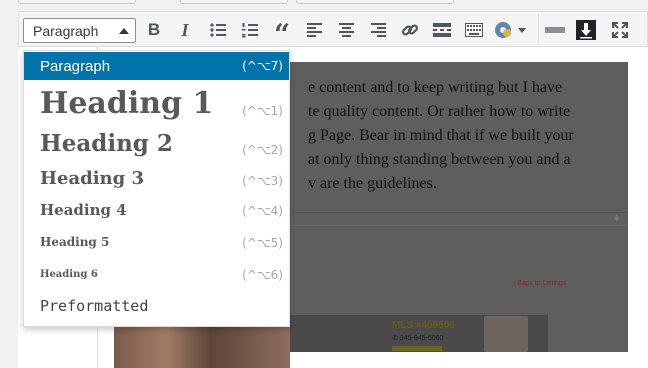 The width and height of the screenshot is (648, 368). I want to click on top-tab-right, so click(375, 2).